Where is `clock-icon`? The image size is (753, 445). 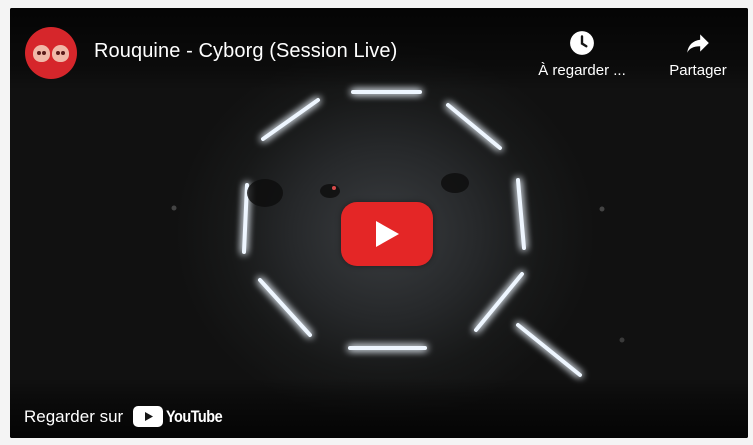
clock-icon is located at coordinates (582, 43).